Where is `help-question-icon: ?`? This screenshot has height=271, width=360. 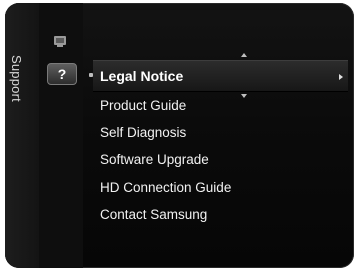
help-question-icon: ? is located at coordinates (62, 74).